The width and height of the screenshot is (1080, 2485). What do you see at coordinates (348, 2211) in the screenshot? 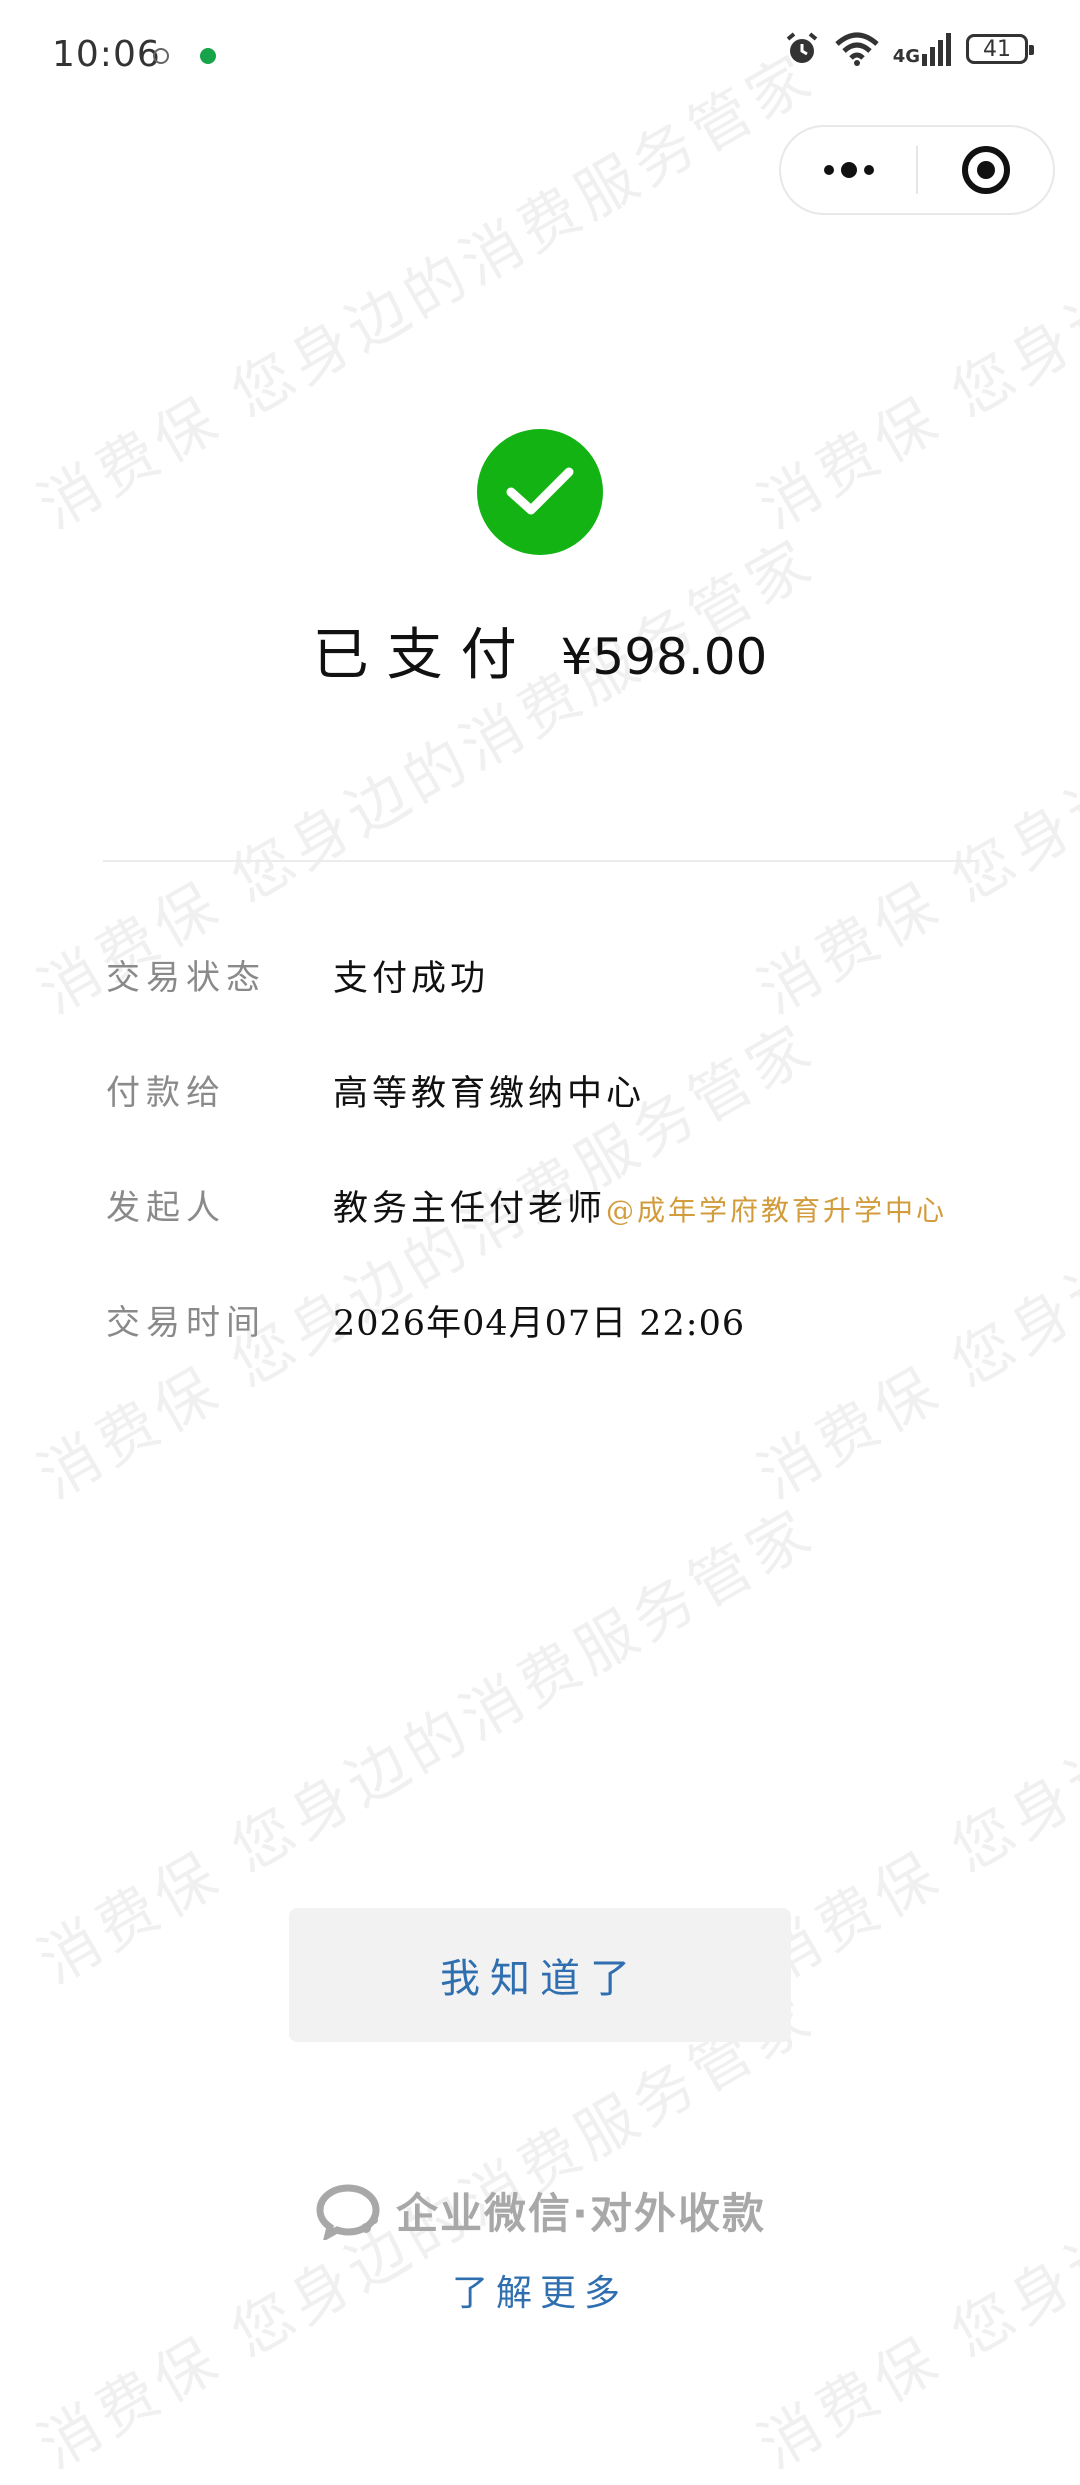
I see `wecom-logo-icon` at bounding box center [348, 2211].